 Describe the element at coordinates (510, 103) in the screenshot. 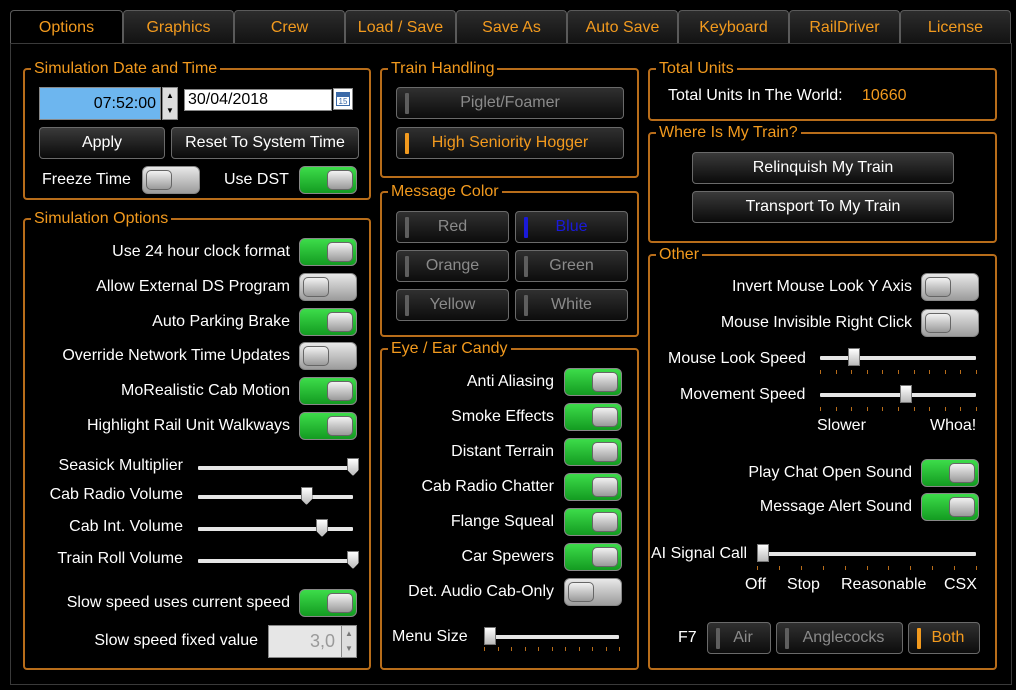

I see `handling-piglet-foamer: Piglet/Foamer` at that location.